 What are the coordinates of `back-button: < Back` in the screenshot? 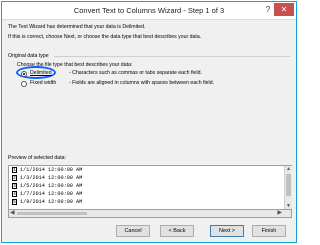 It's located at (177, 231).